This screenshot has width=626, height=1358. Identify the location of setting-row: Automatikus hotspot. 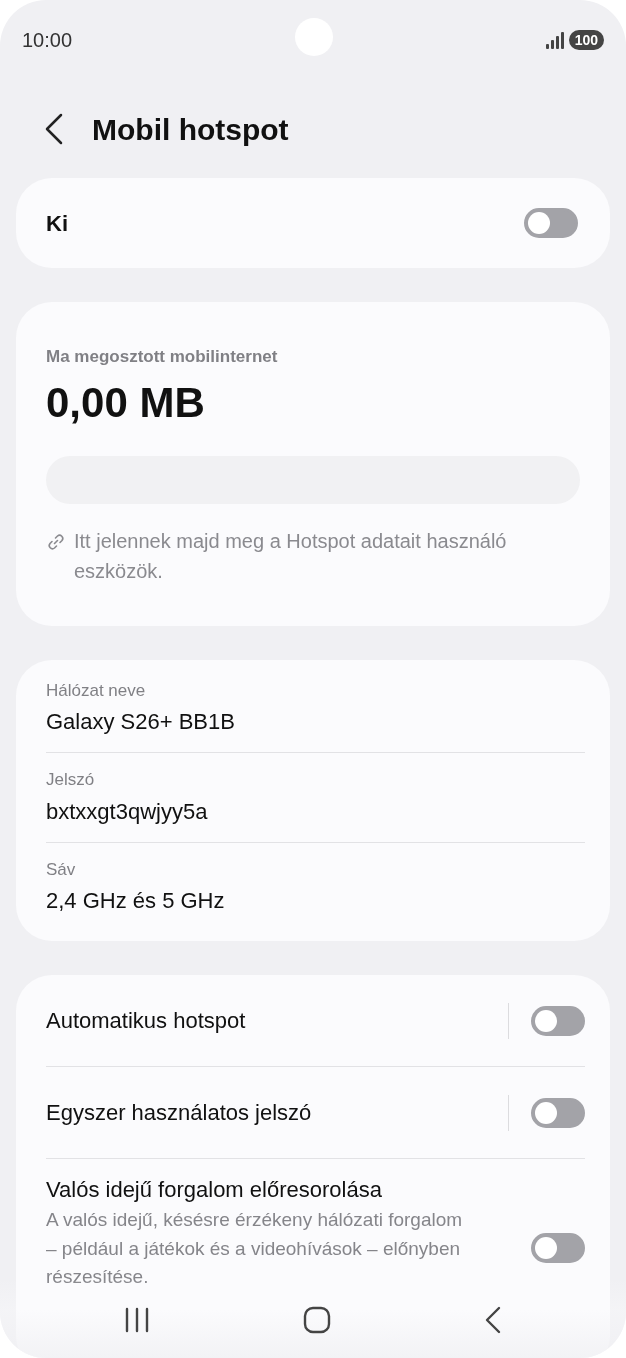
(315, 1021).